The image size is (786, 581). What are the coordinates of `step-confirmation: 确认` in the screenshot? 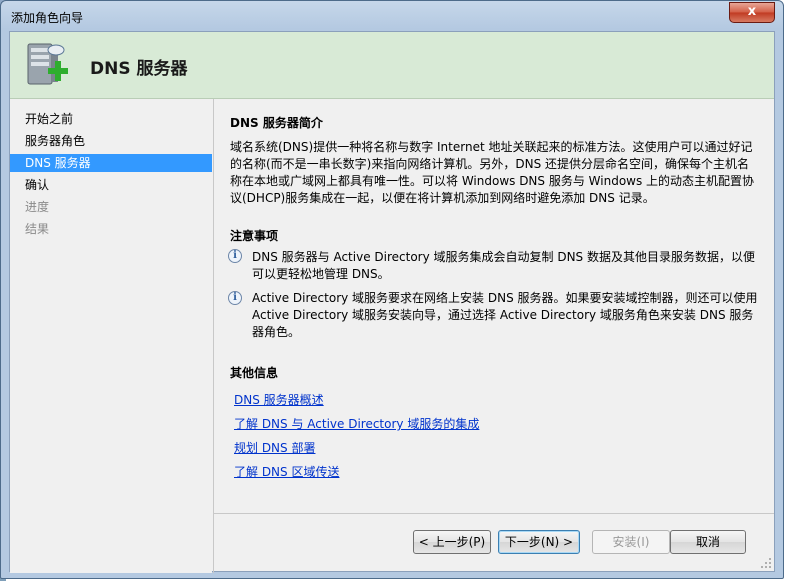 It's located at (111, 185).